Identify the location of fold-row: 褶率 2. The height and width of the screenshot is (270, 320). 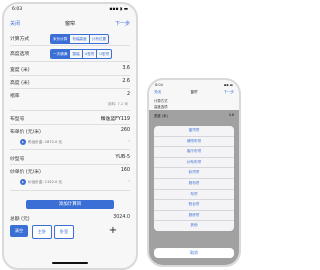
(70, 95).